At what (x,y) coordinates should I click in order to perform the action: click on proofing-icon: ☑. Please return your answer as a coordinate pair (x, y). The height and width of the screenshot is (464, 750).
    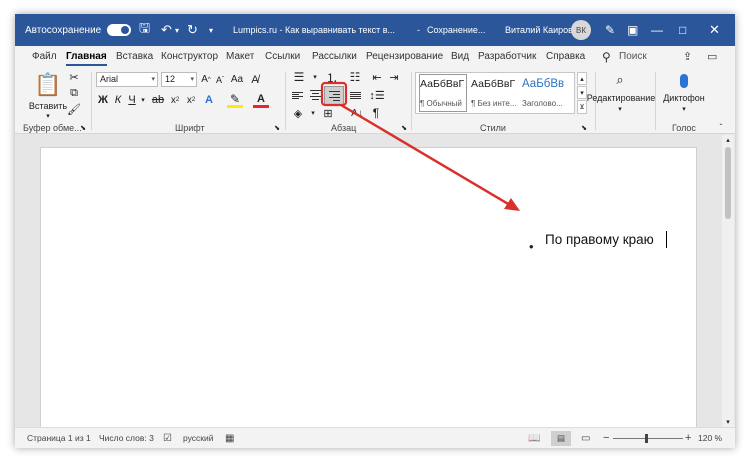
    Looking at the image, I should click on (167, 438).